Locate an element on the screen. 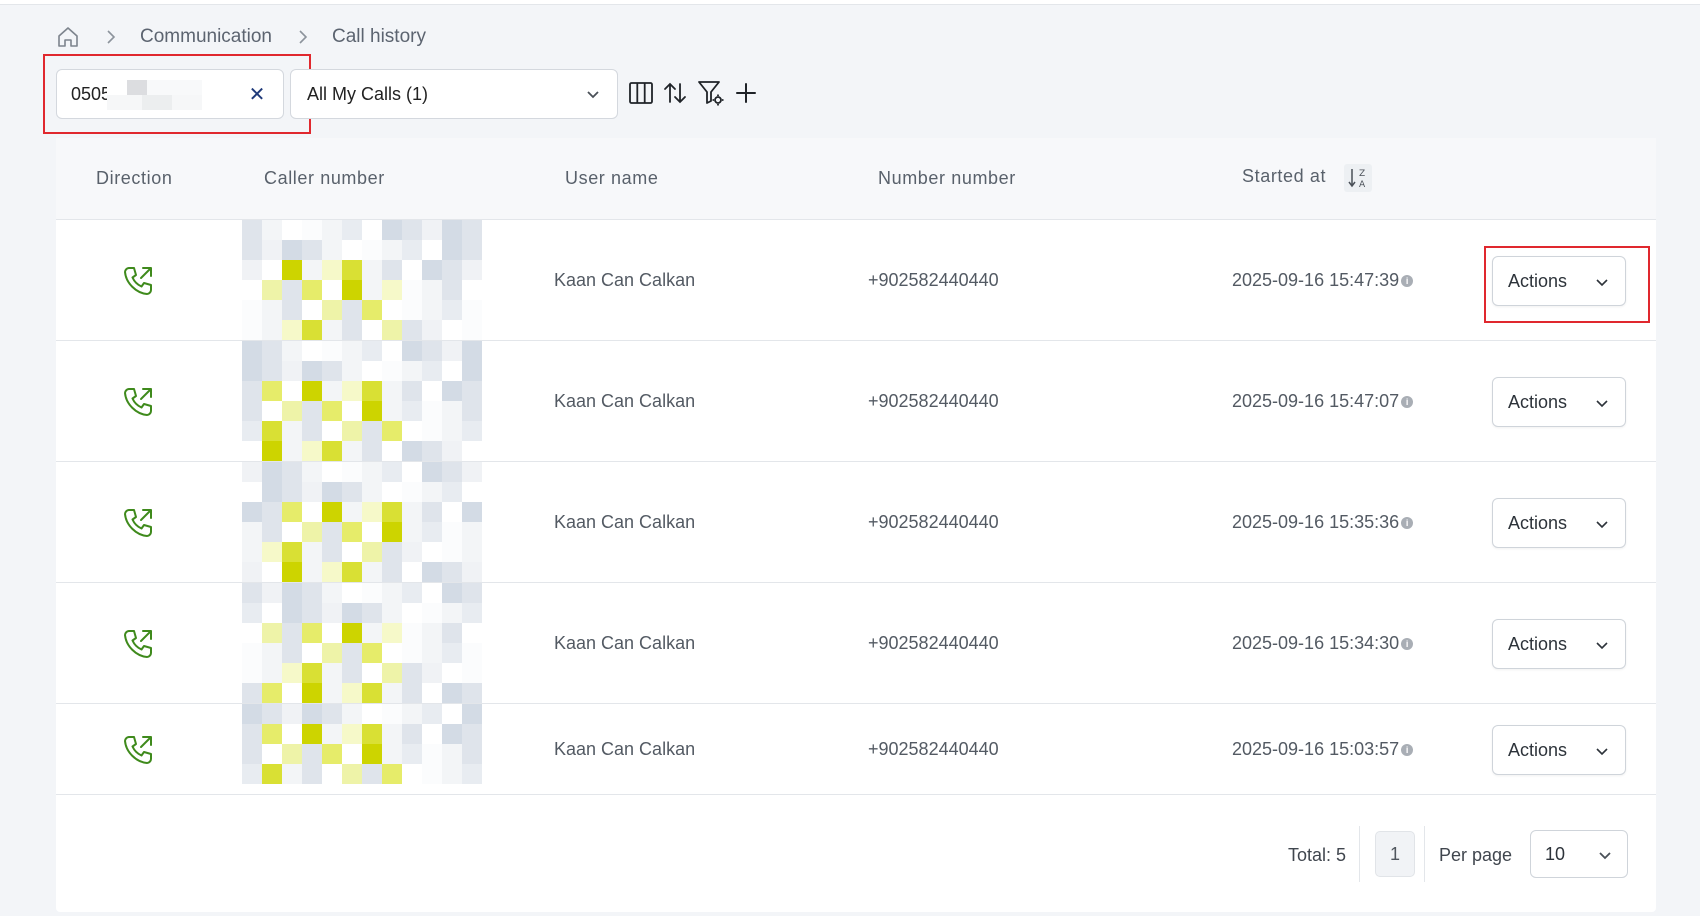  outgoing-call-icon is located at coordinates (138, 281).